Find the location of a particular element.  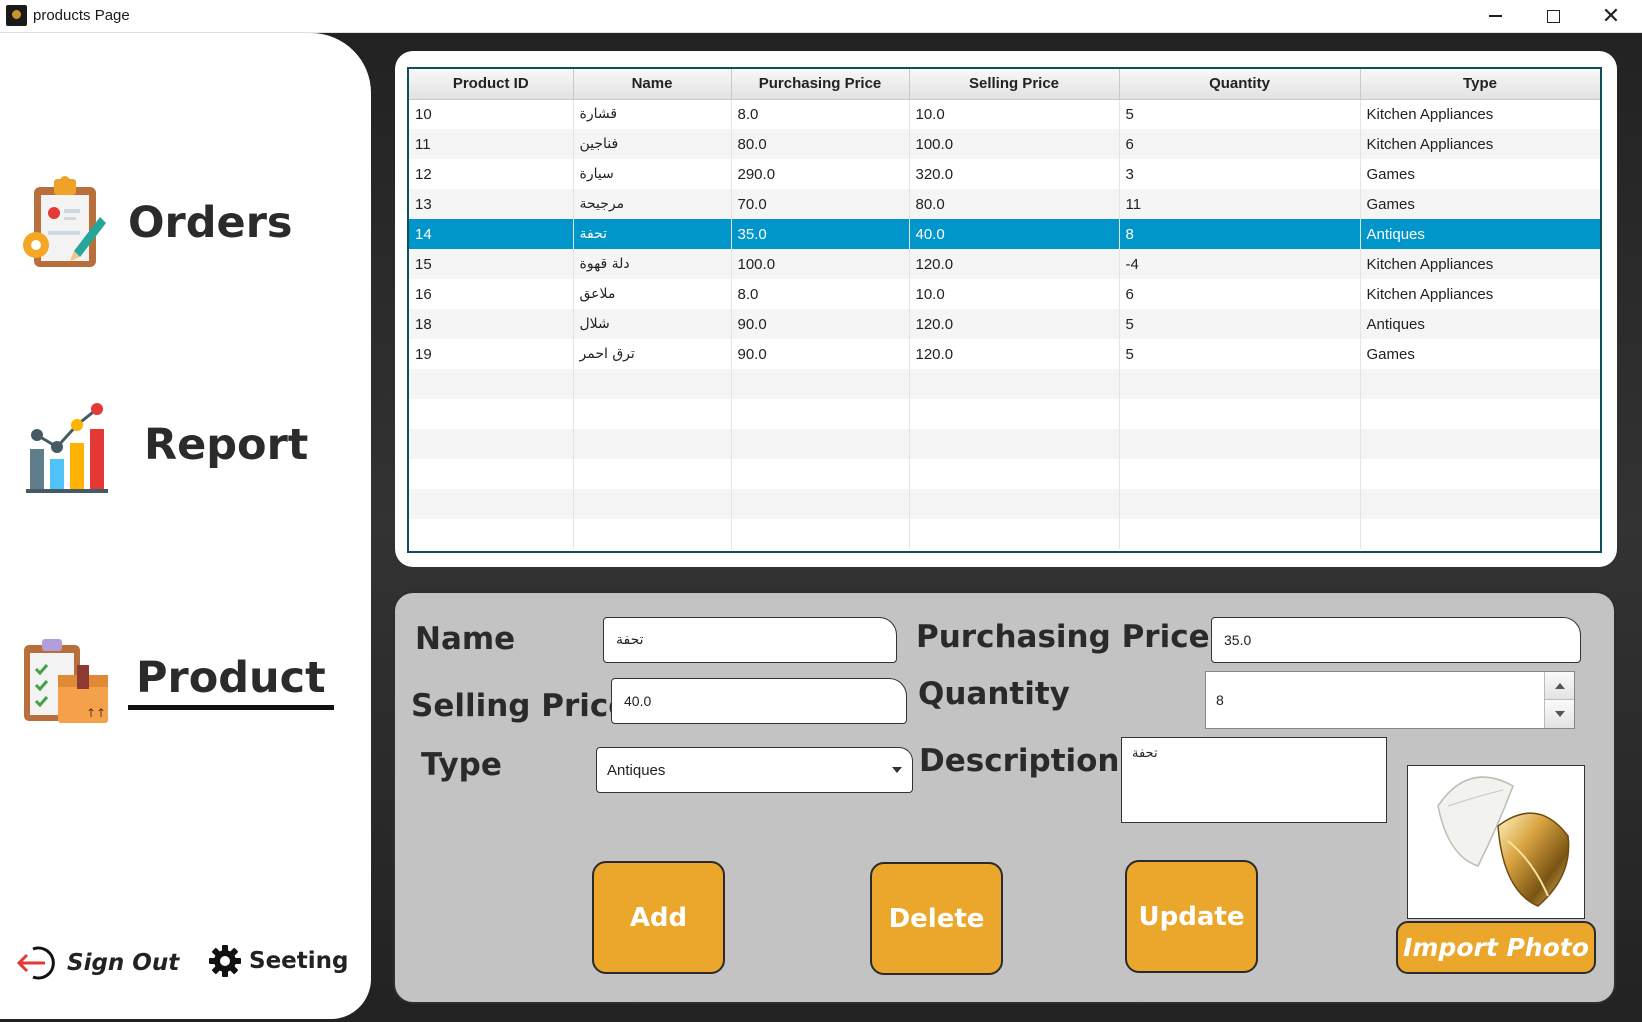

settings-button: Seeting is located at coordinates (278, 961).